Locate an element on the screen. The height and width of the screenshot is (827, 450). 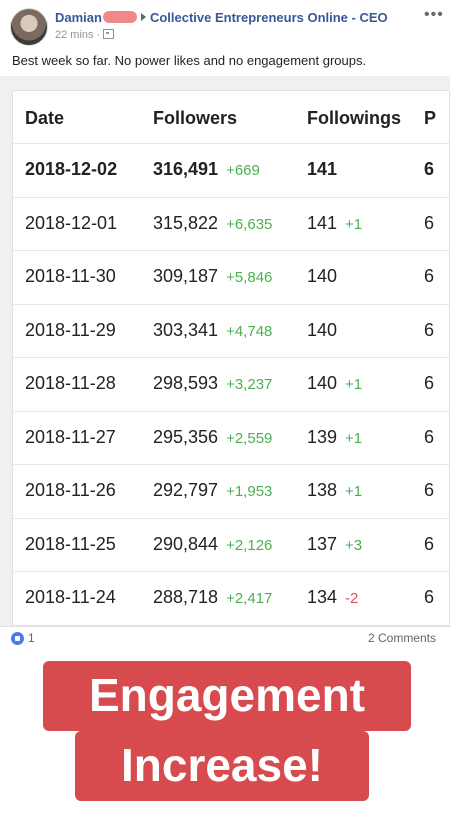
followers-value: 309,187 is located at coordinates (186, 276).